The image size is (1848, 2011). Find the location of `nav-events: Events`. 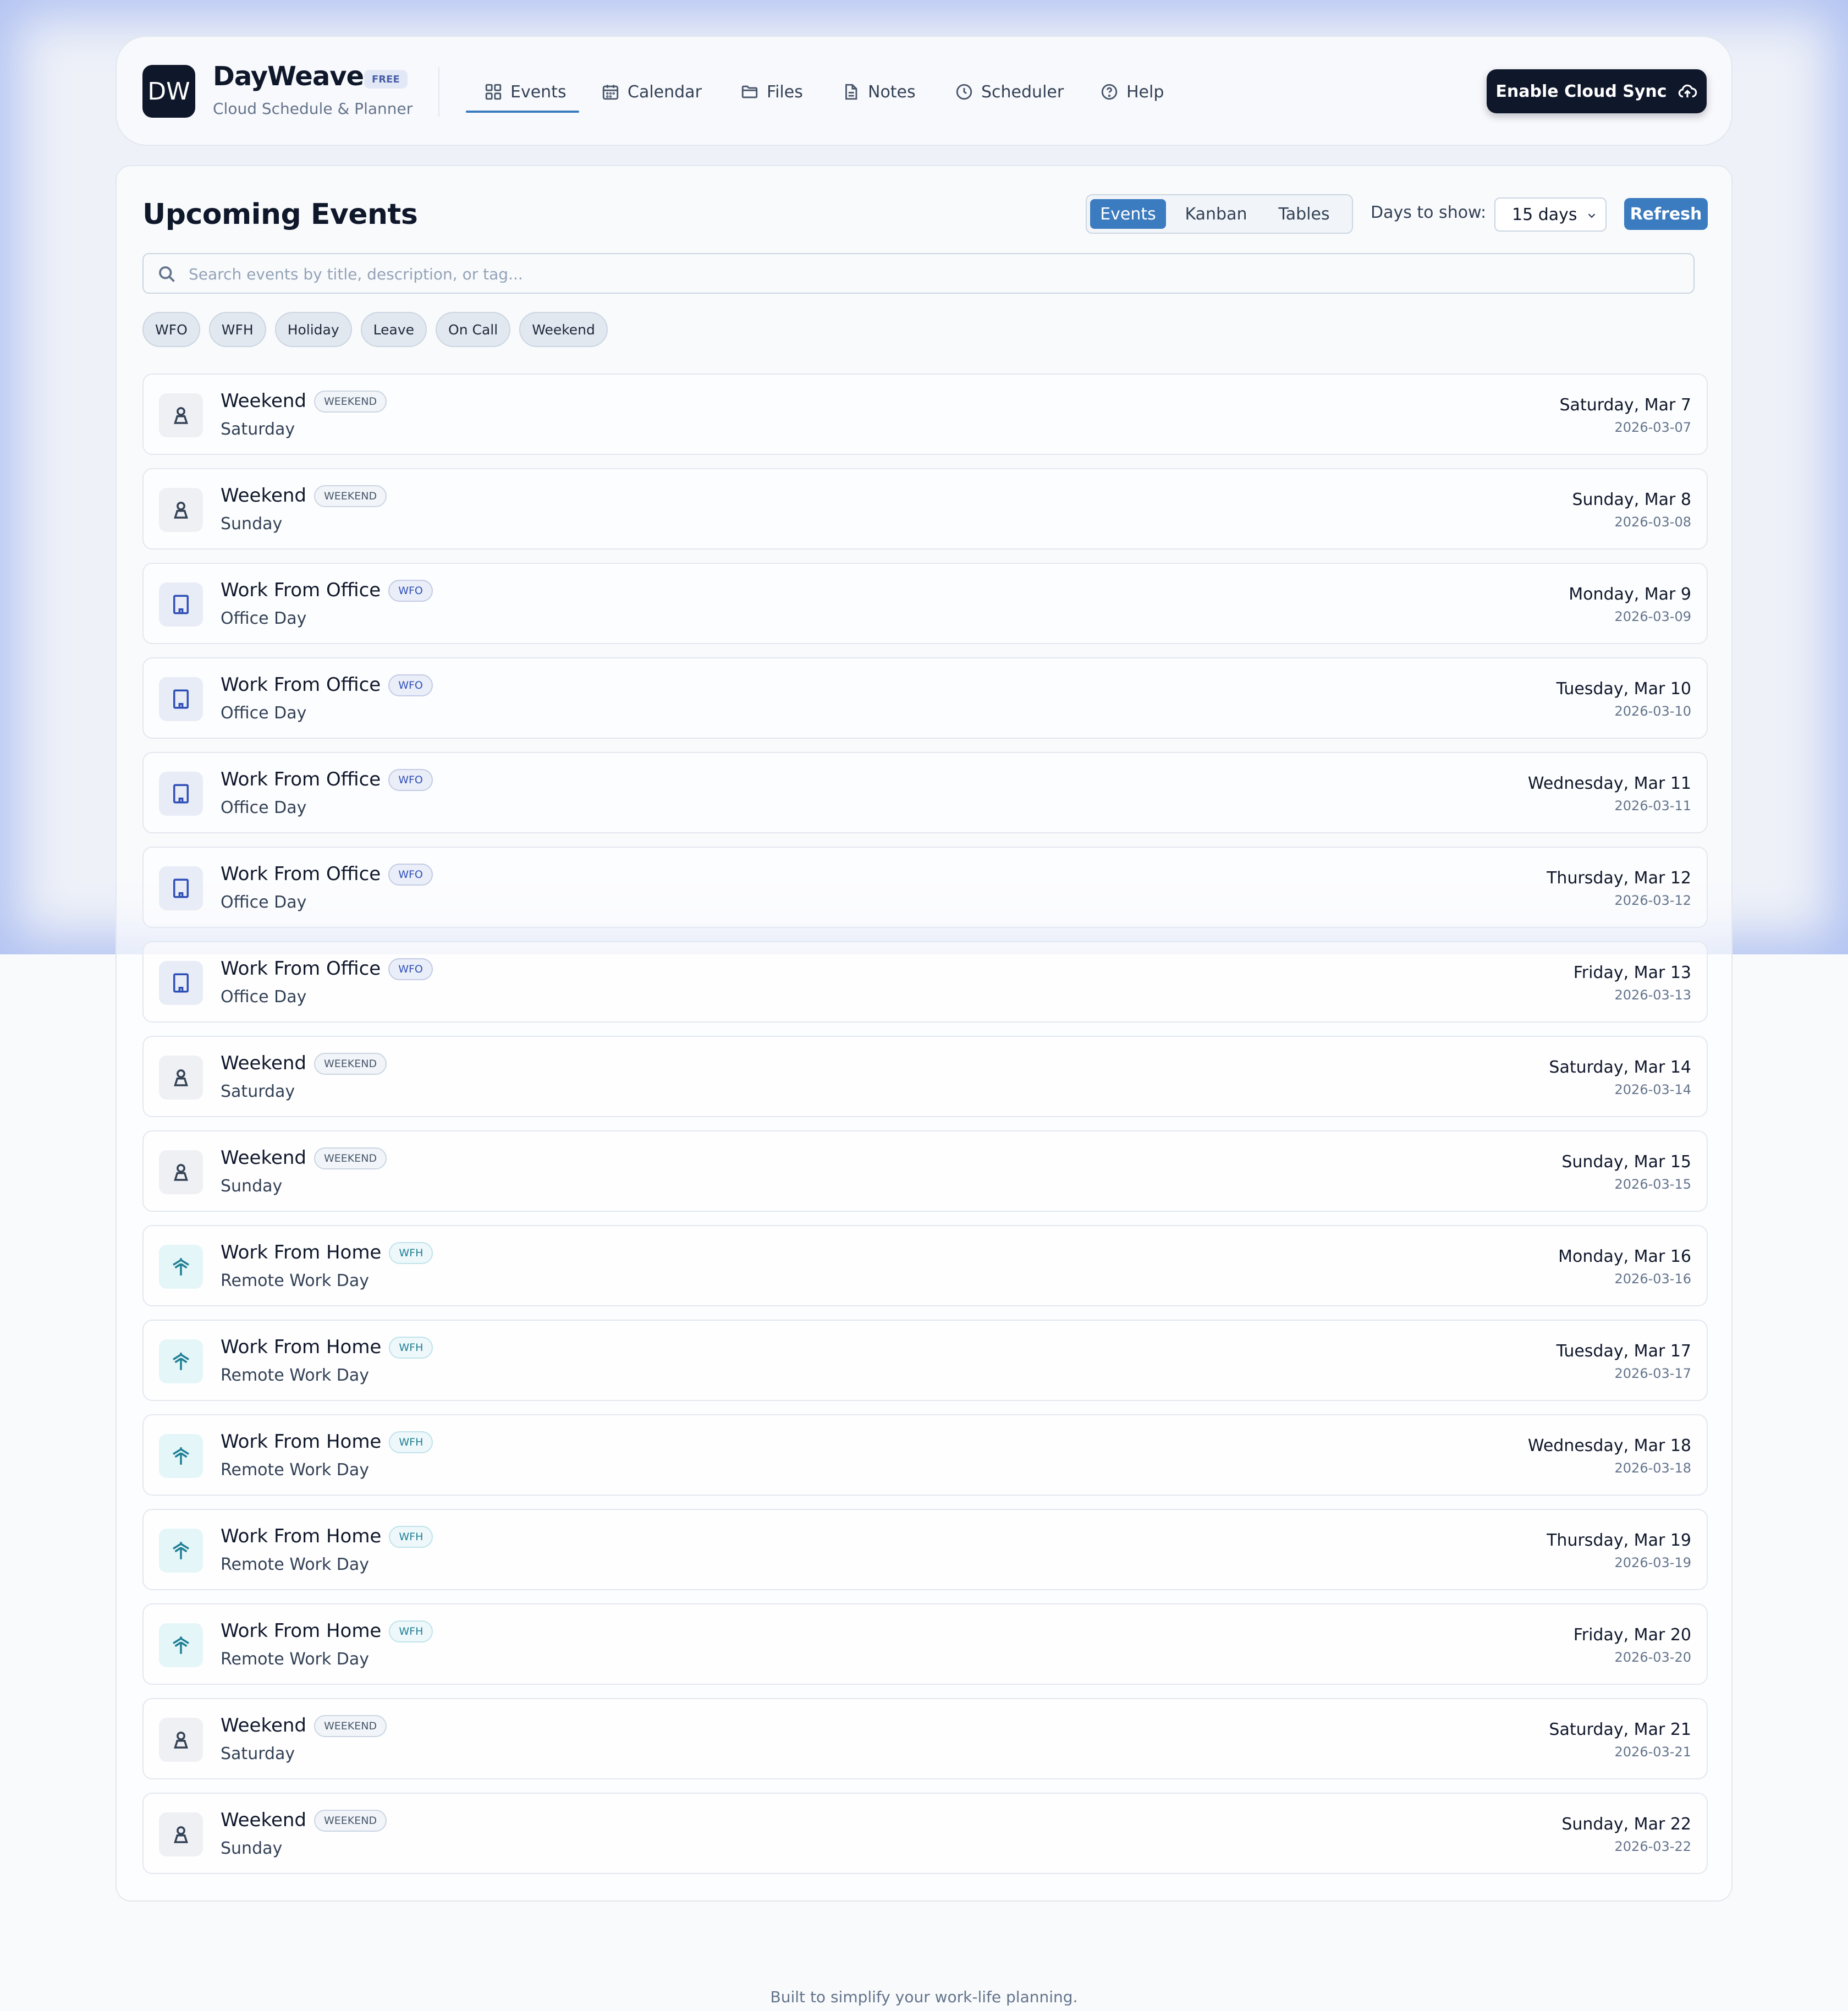

nav-events: Events is located at coordinates (525, 91).